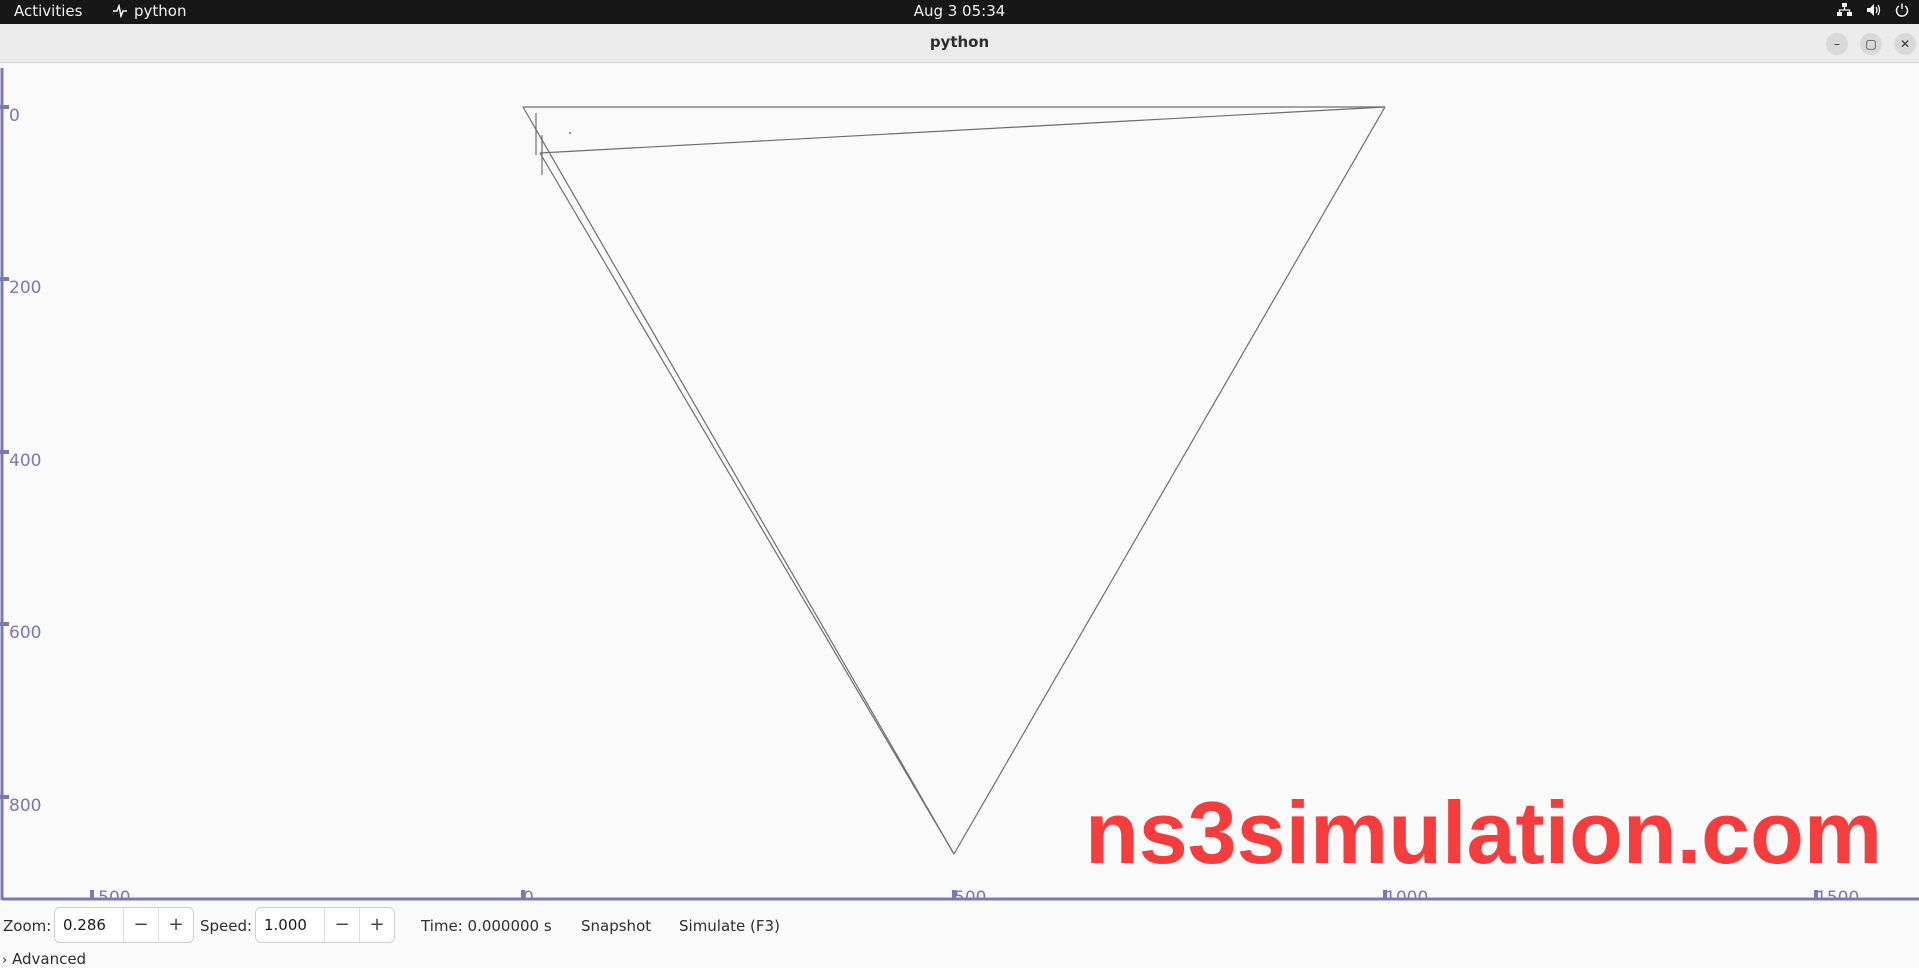  What do you see at coordinates (25, 806) in the screenshot?
I see `y-label-800: 800` at bounding box center [25, 806].